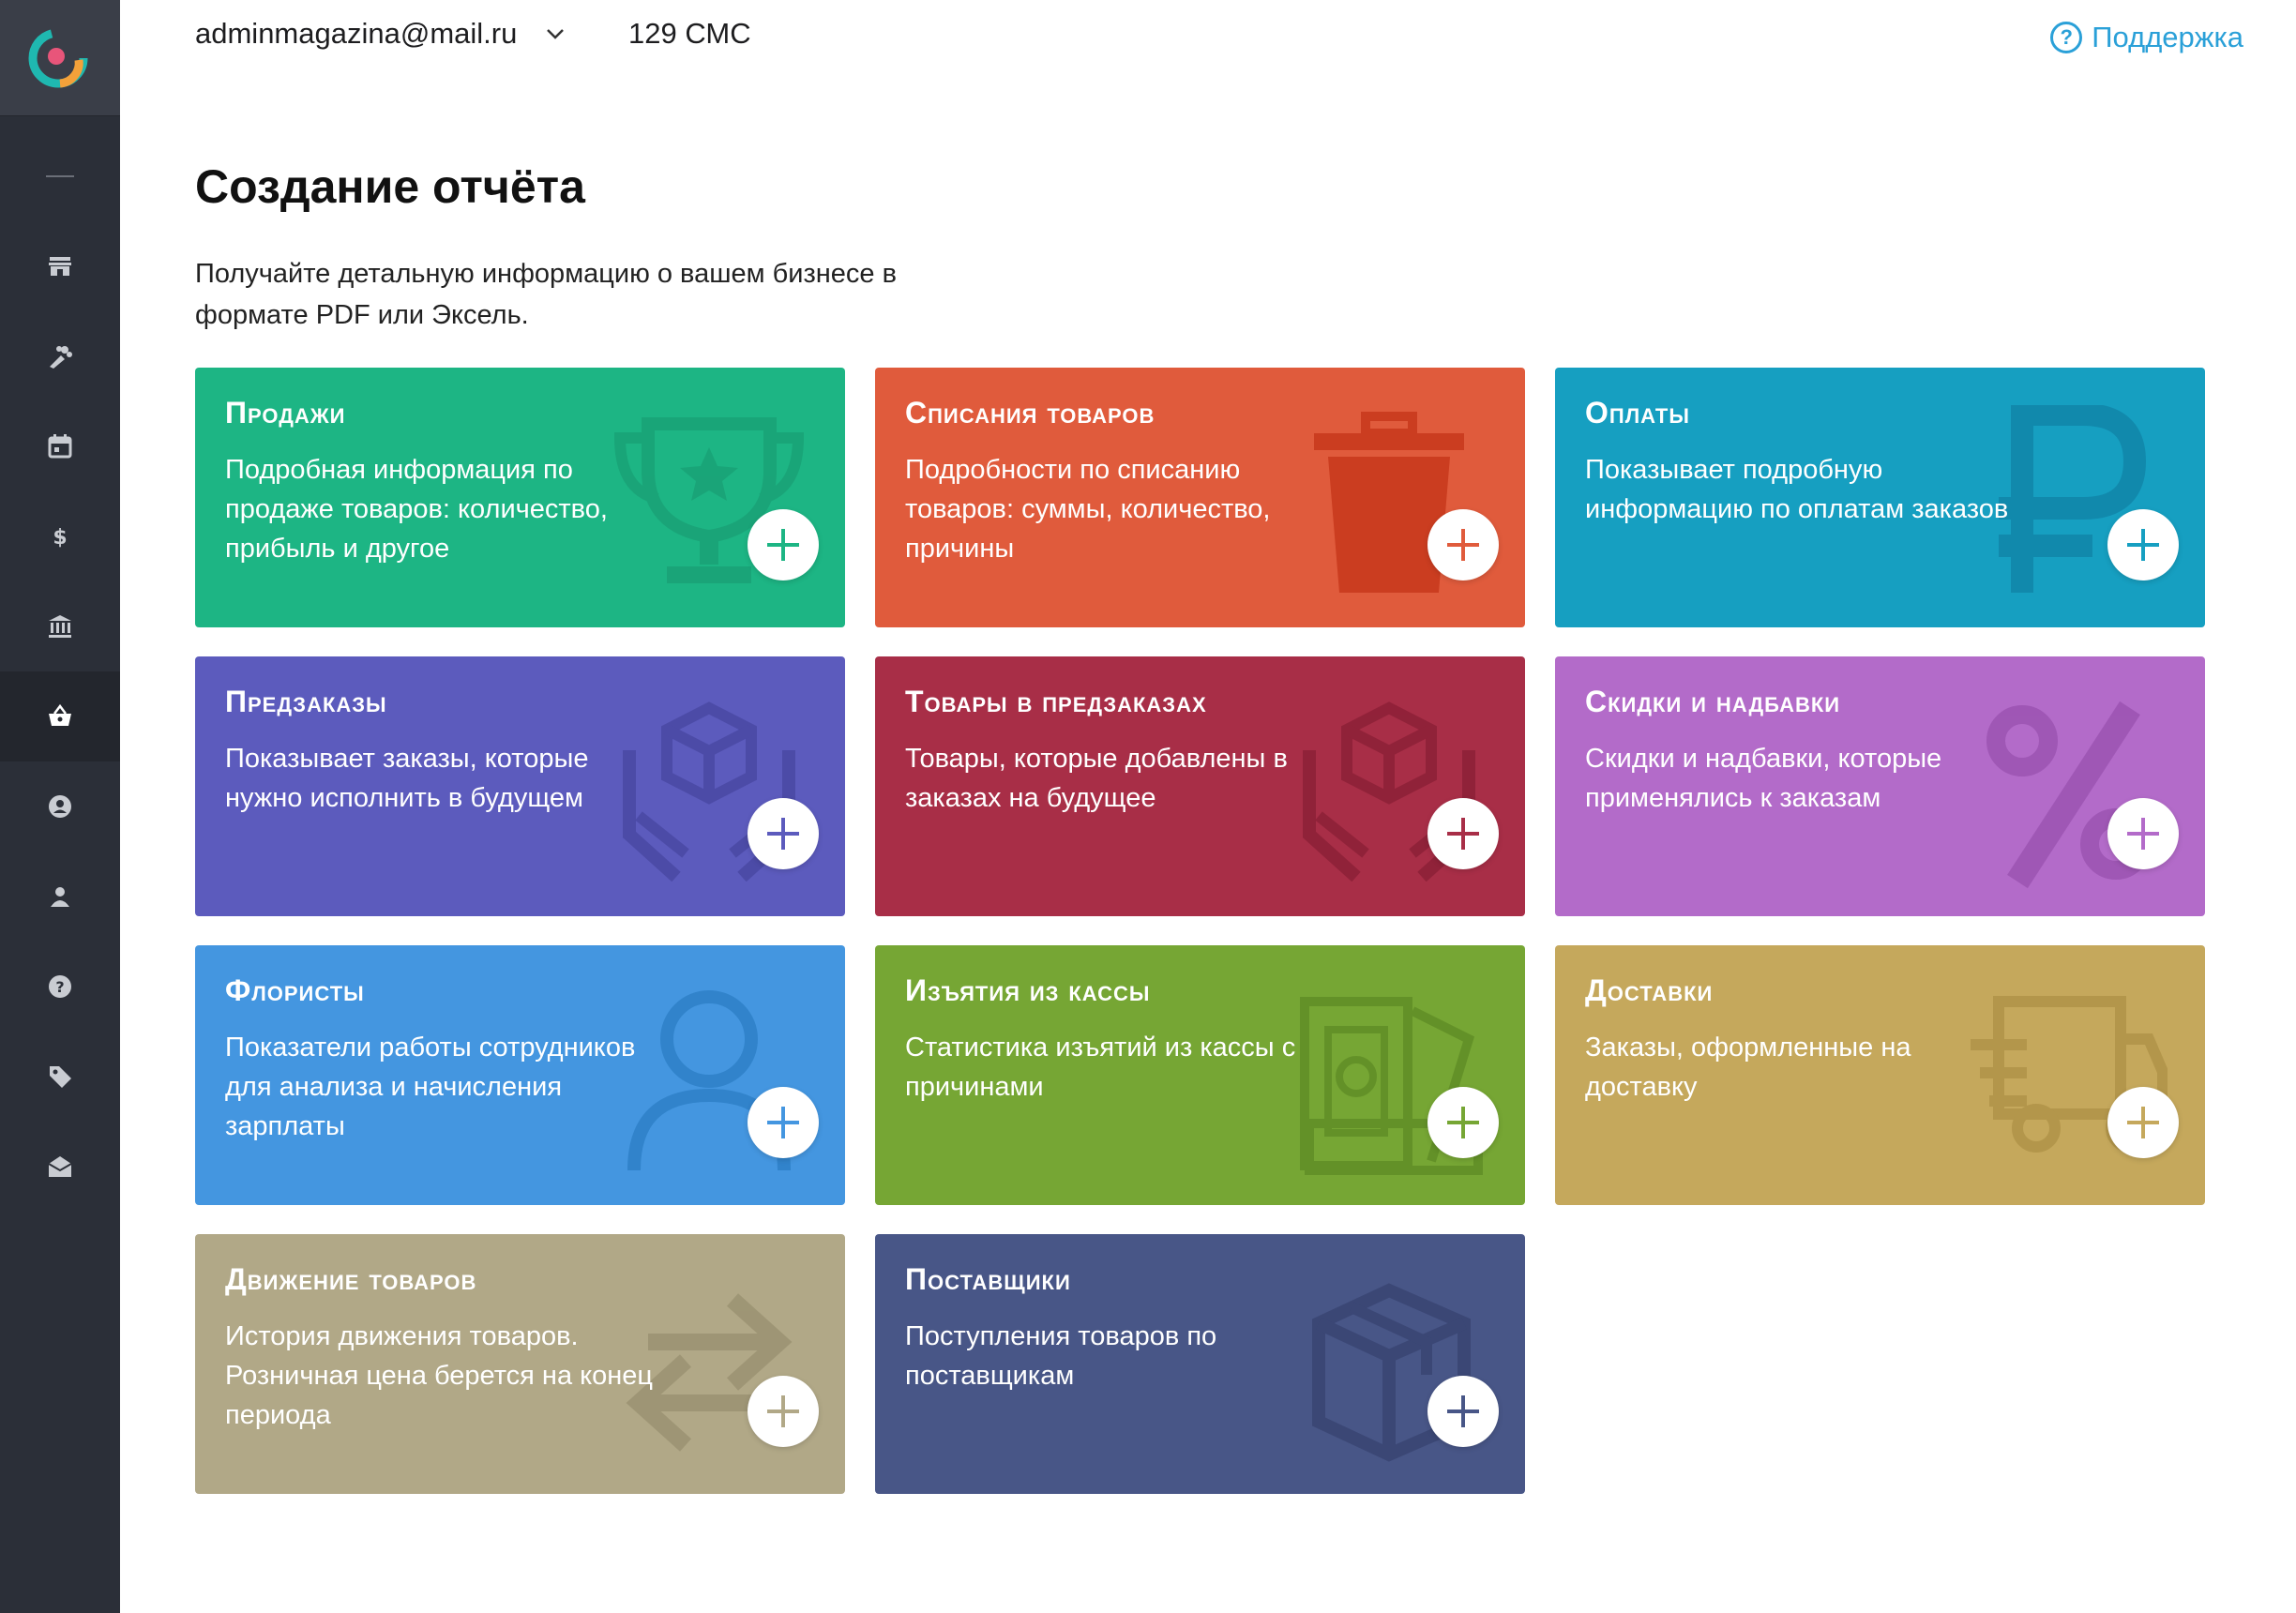 The image size is (2296, 1613). I want to click on support-link: ? Поддержка, so click(2146, 37).